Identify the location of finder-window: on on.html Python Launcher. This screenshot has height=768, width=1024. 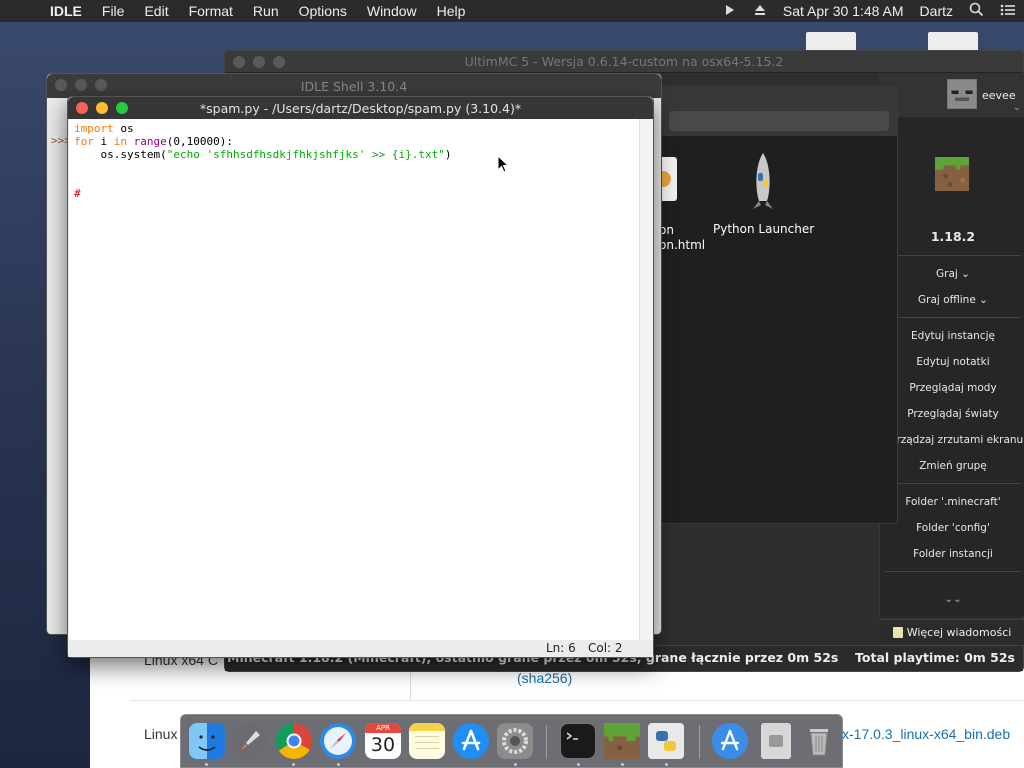
(774, 305).